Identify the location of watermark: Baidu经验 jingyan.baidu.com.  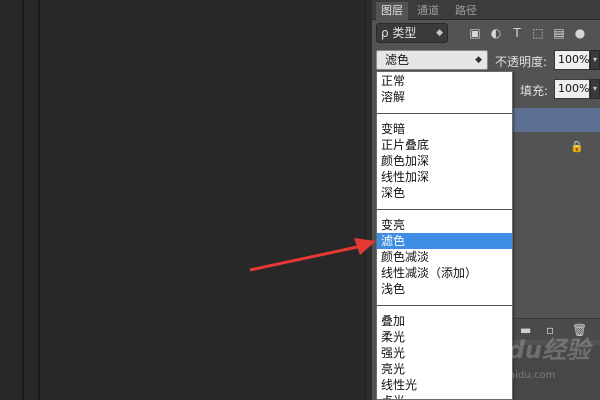
(525, 360).